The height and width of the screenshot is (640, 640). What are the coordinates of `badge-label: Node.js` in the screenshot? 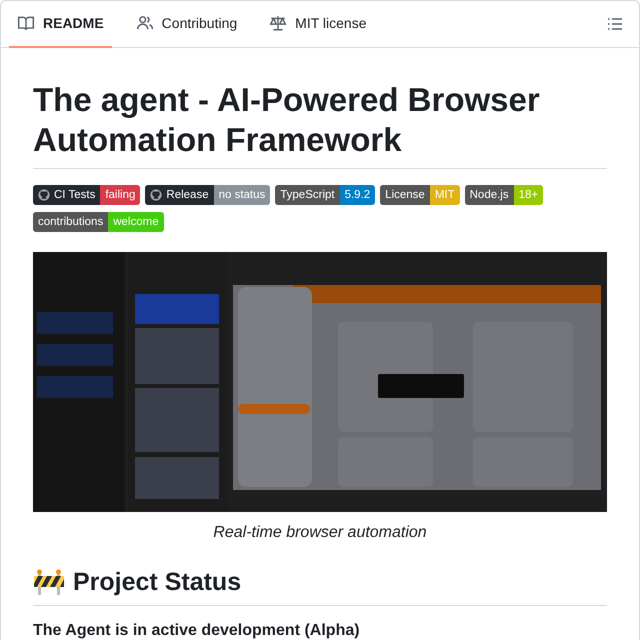 It's located at (489, 195).